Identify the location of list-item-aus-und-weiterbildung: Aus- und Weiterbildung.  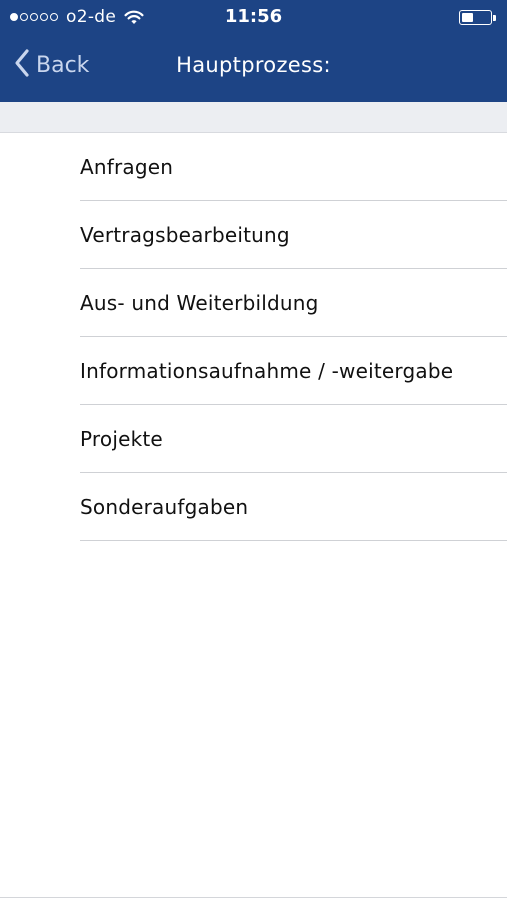
(253, 303).